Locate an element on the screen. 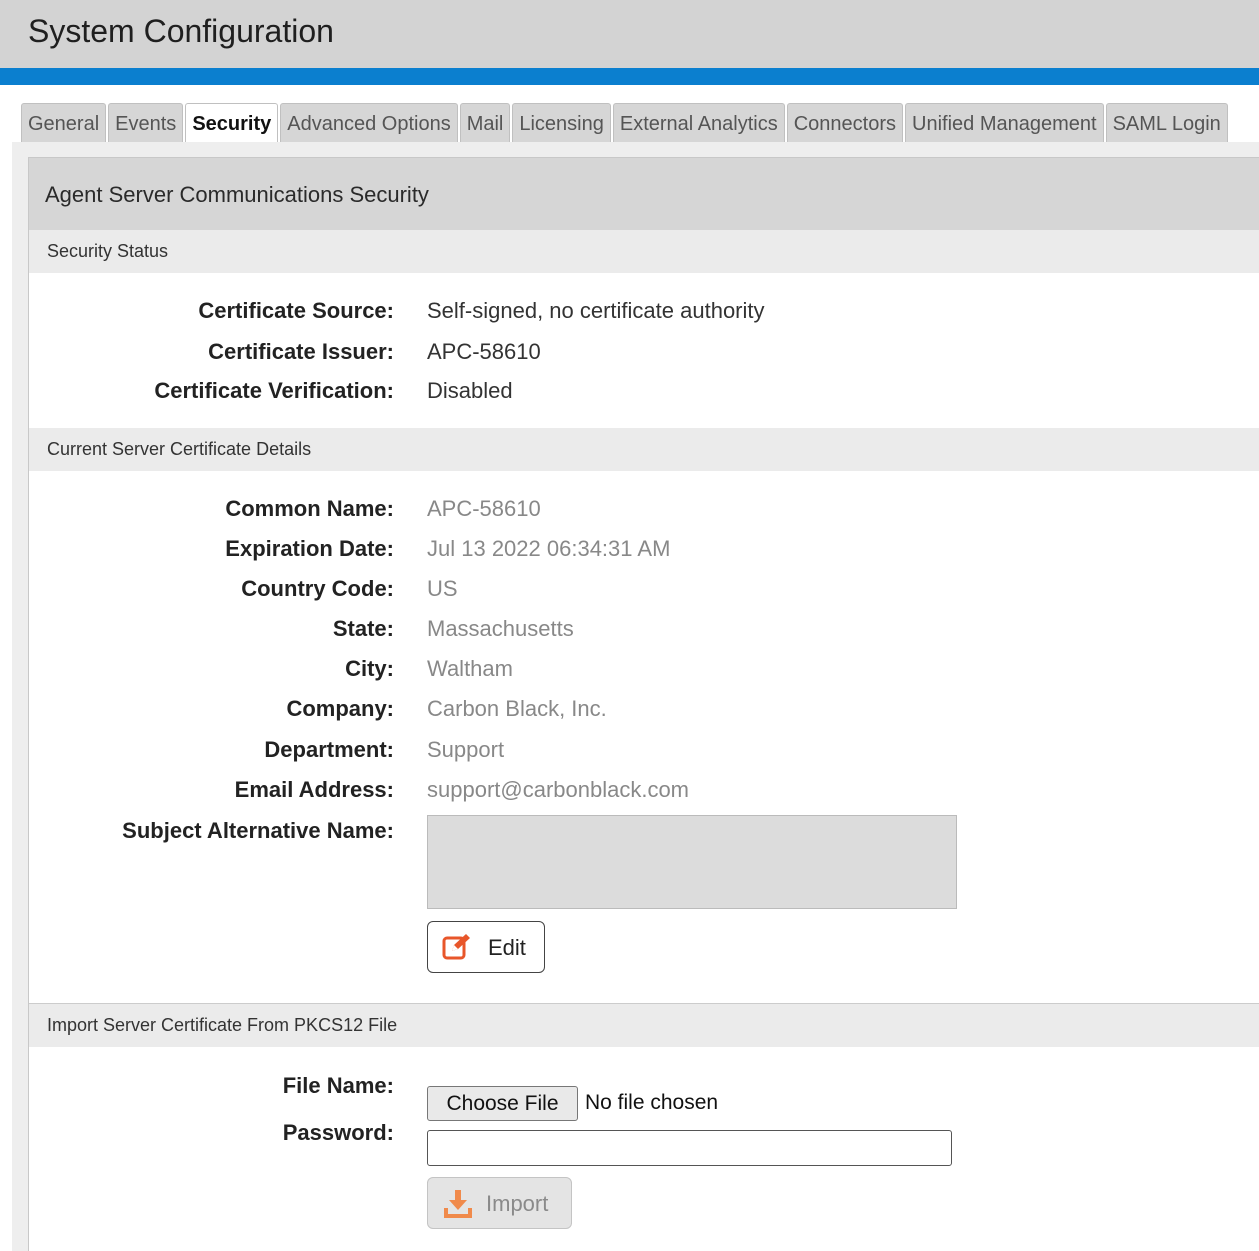 The image size is (1259, 1251). expiration-date-row: Expiration Date: Jul 13 2022 06:34:31 AM is located at coordinates (644, 551).